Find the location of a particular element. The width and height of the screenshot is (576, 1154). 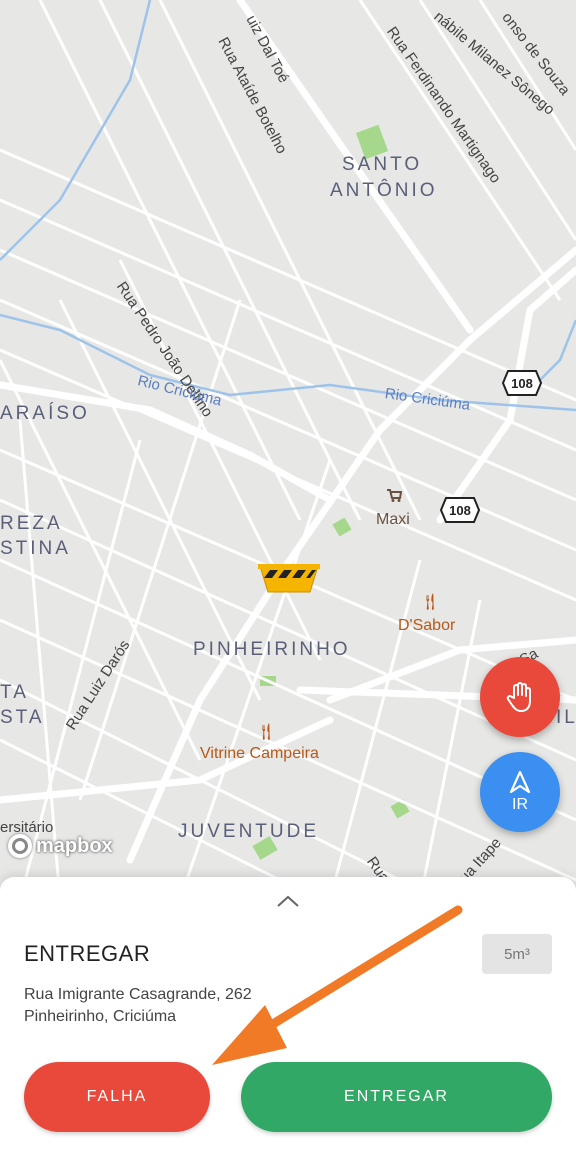

neighborhood-label: STA is located at coordinates (22, 717).